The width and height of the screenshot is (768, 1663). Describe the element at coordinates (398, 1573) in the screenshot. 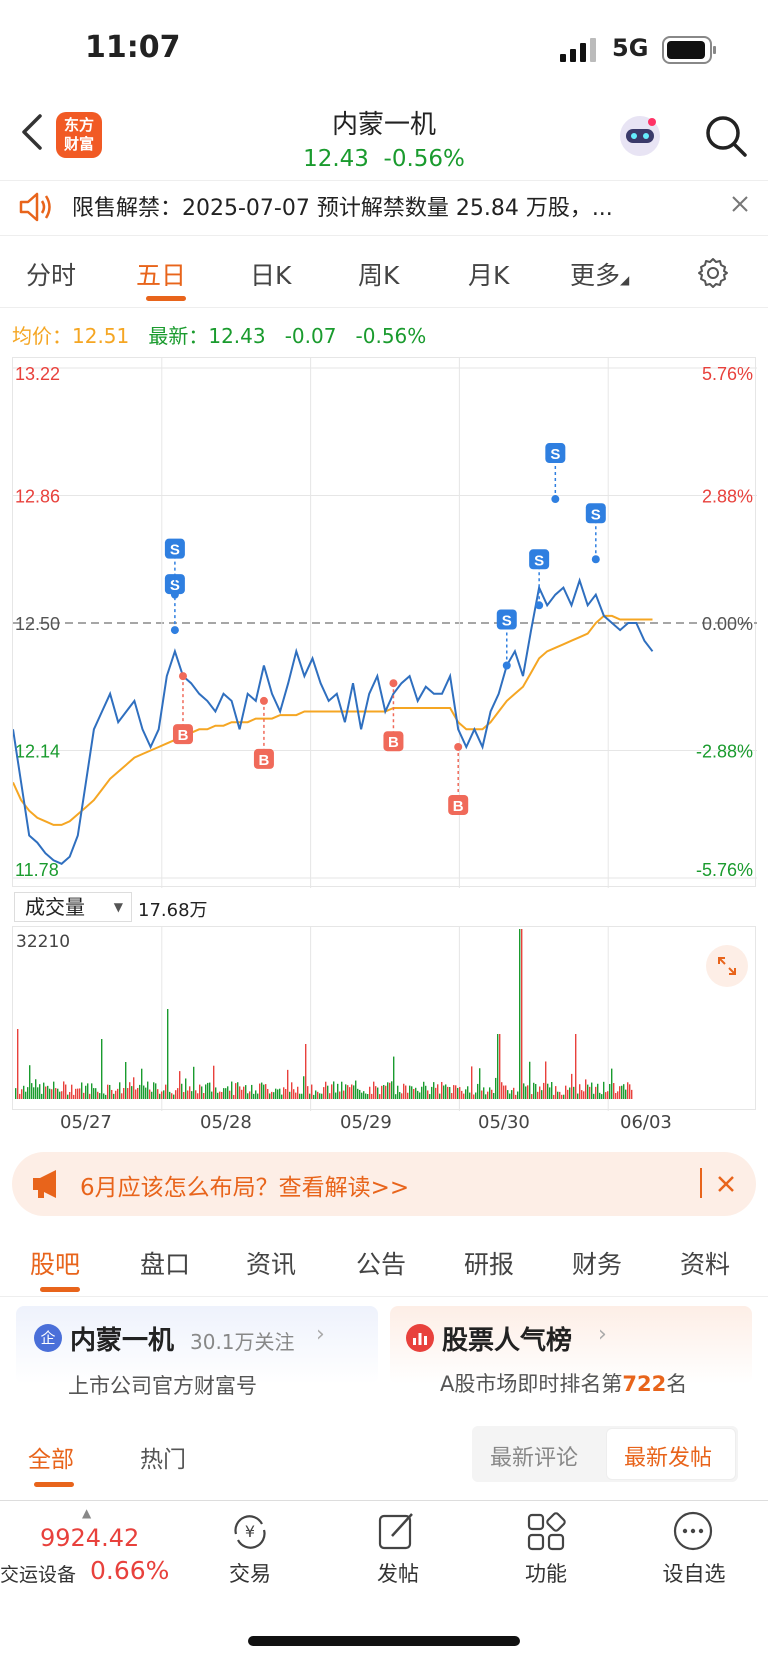

I see `tabbar-post: 发帖` at that location.